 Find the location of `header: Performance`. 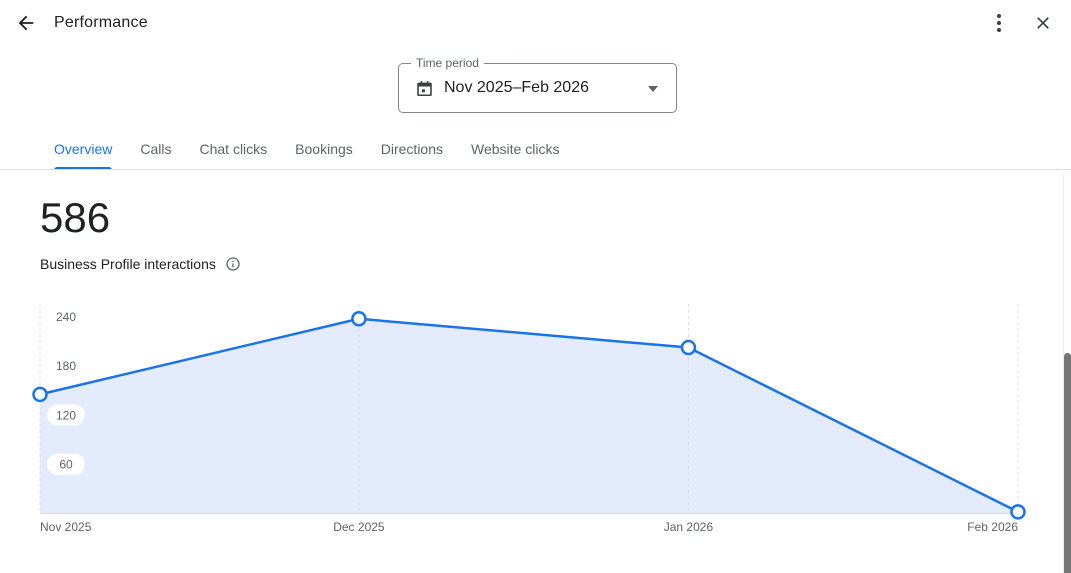

header: Performance is located at coordinates (535, 23).